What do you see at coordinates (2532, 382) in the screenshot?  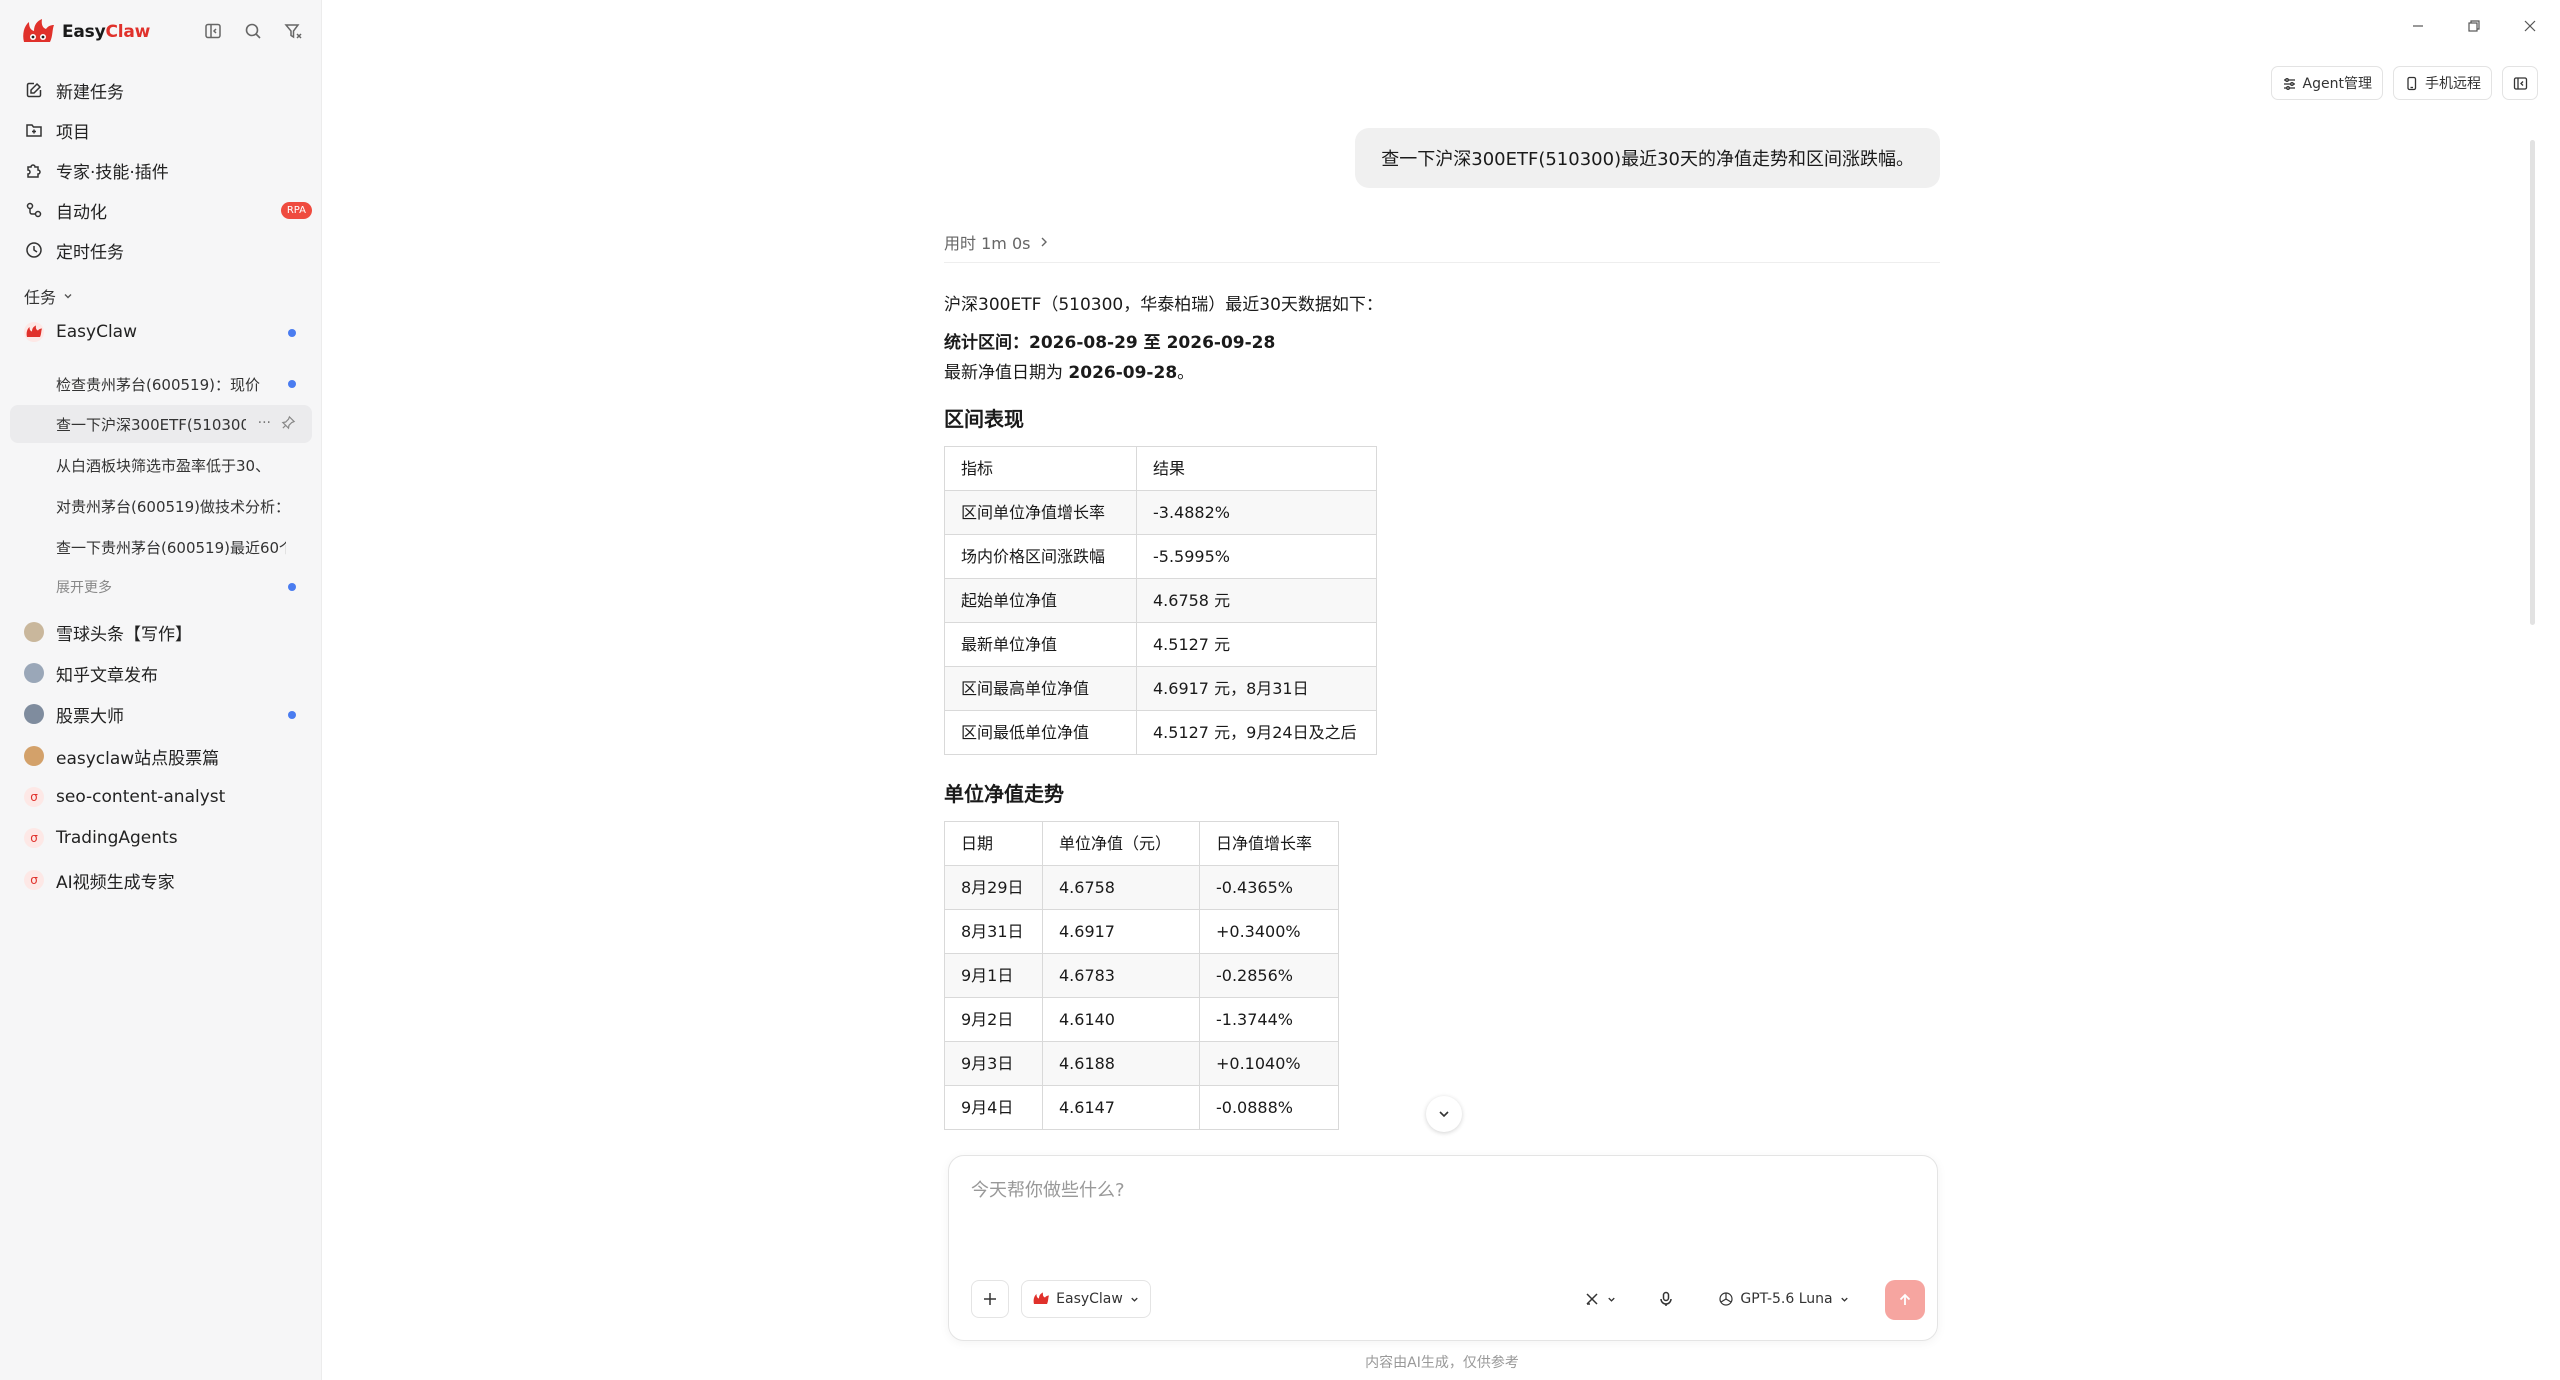 I see `scrollbar` at bounding box center [2532, 382].